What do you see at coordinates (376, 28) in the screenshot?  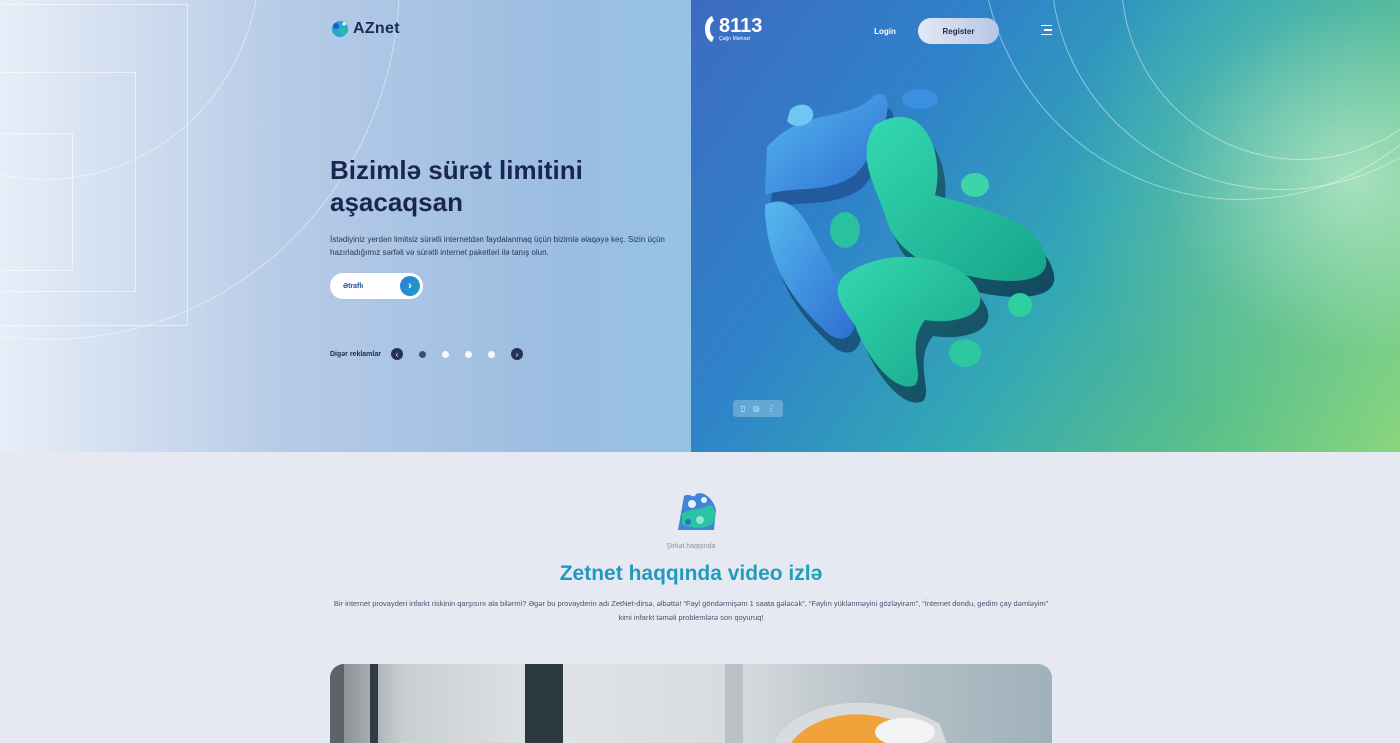 I see `logo-text: AZnet` at bounding box center [376, 28].